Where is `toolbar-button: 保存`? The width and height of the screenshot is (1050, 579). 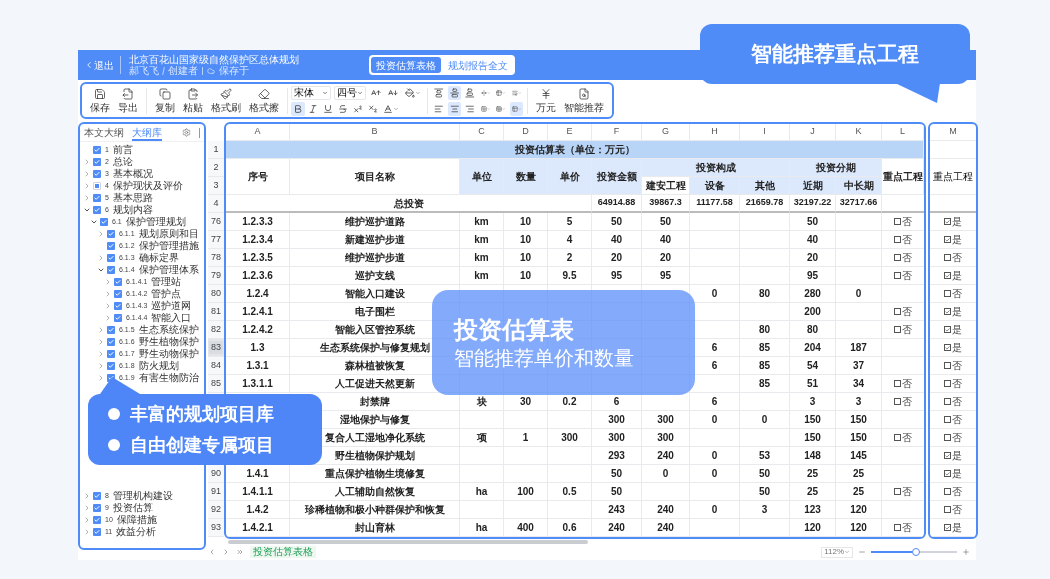
toolbar-button: 保存 is located at coordinates (100, 100).